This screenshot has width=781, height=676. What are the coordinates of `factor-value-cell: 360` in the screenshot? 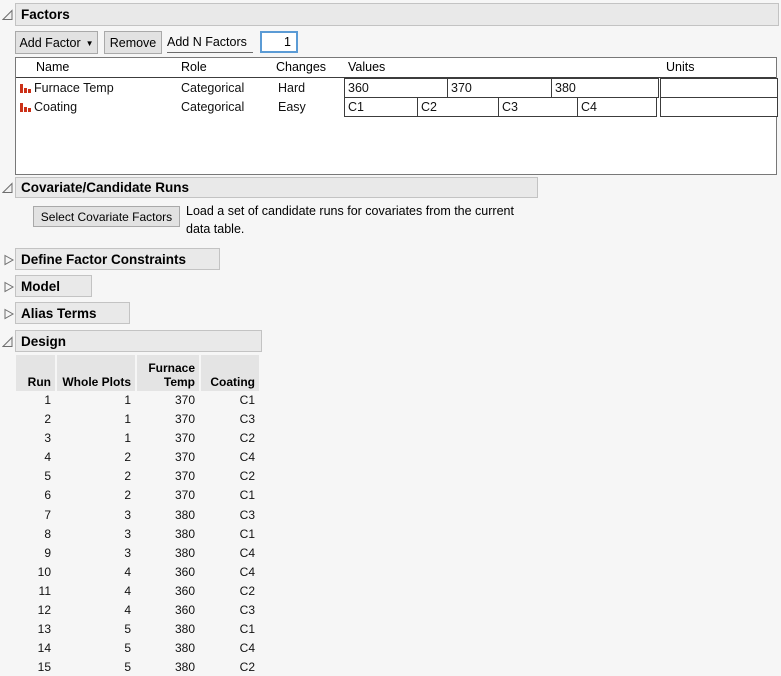 It's located at (396, 88).